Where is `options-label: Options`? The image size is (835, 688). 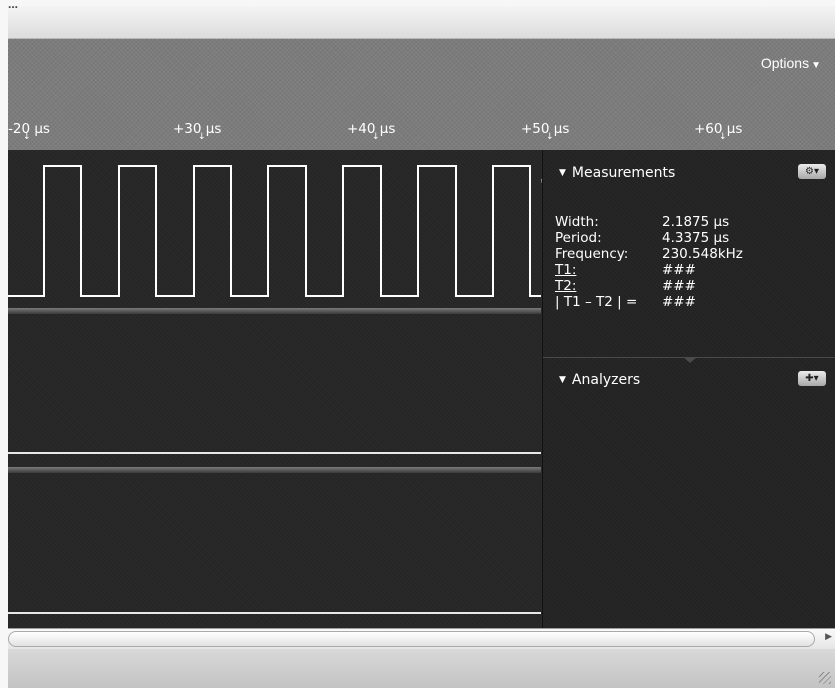
options-label: Options is located at coordinates (785, 63).